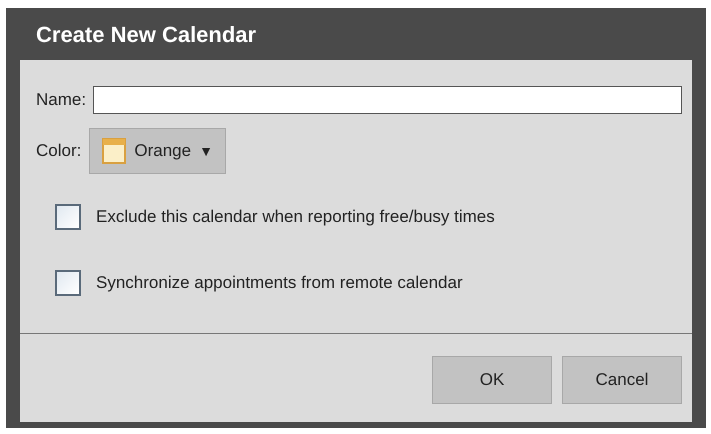 The width and height of the screenshot is (711, 434). I want to click on caret-icon: ▼, so click(206, 151).